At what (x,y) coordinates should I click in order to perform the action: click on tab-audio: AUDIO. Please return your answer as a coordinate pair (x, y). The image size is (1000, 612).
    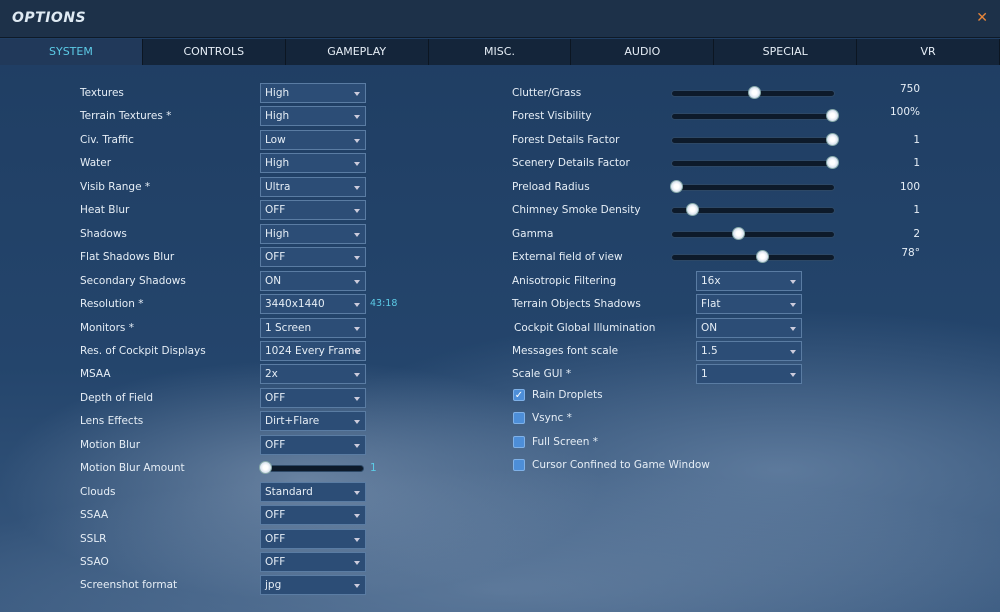
    Looking at the image, I should click on (643, 52).